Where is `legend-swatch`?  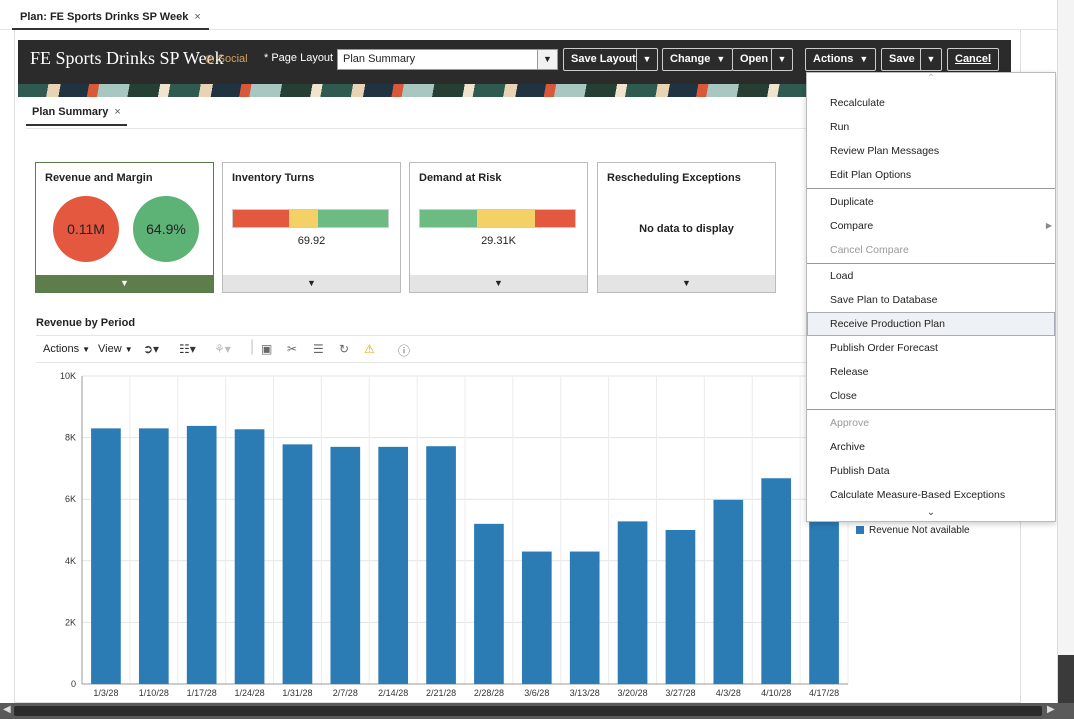
legend-swatch is located at coordinates (860, 530).